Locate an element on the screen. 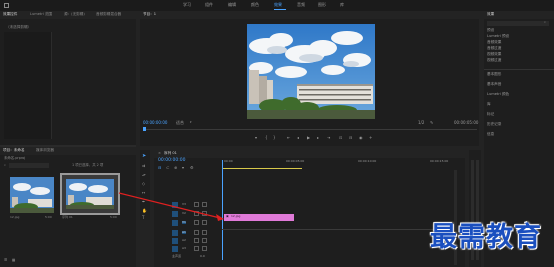 The height and width of the screenshot is (267, 554). panel-markers: 标记 is located at coordinates (490, 114).